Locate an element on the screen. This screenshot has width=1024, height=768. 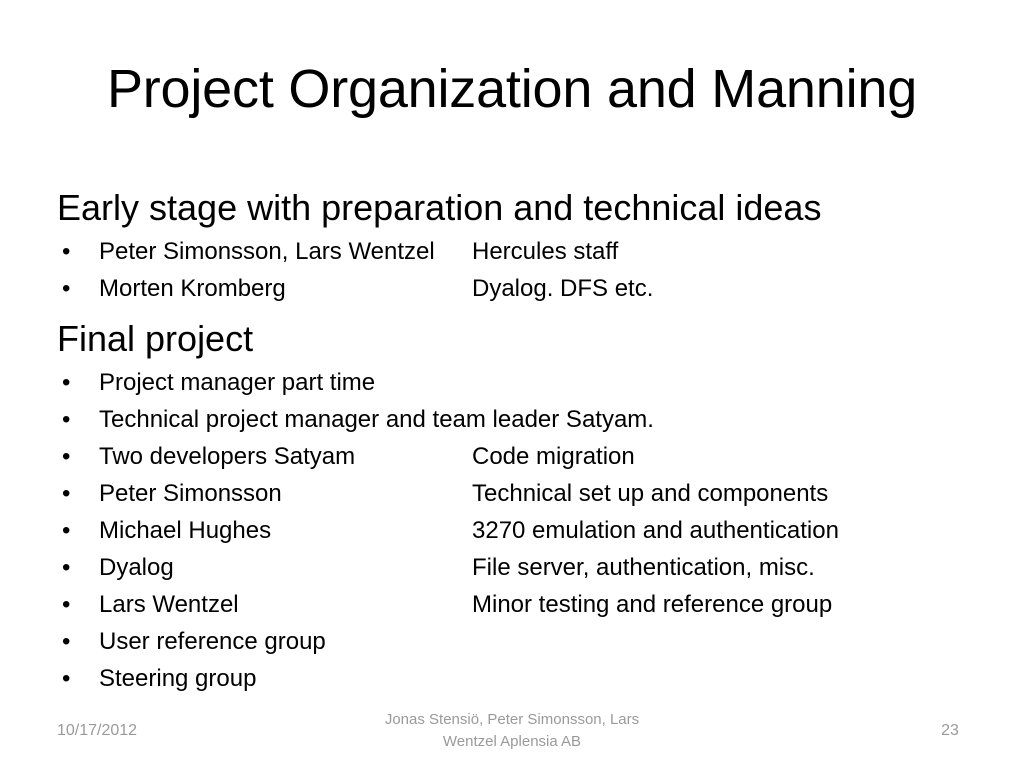
list-item-primary: Steering group is located at coordinates (178, 678).